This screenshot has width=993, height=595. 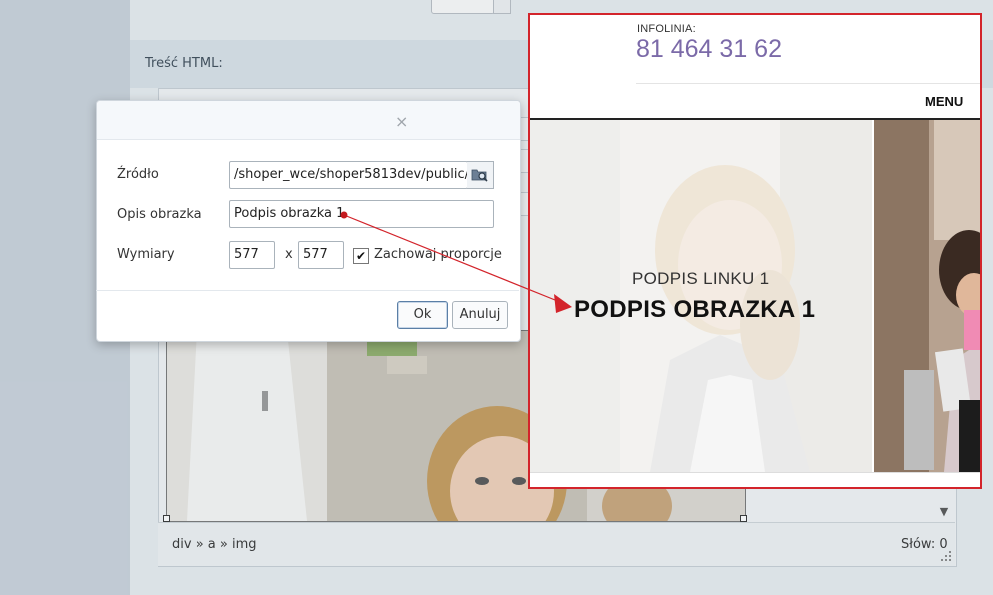 I want to click on hotline-phone: 81 464 31 62, so click(x=709, y=49).